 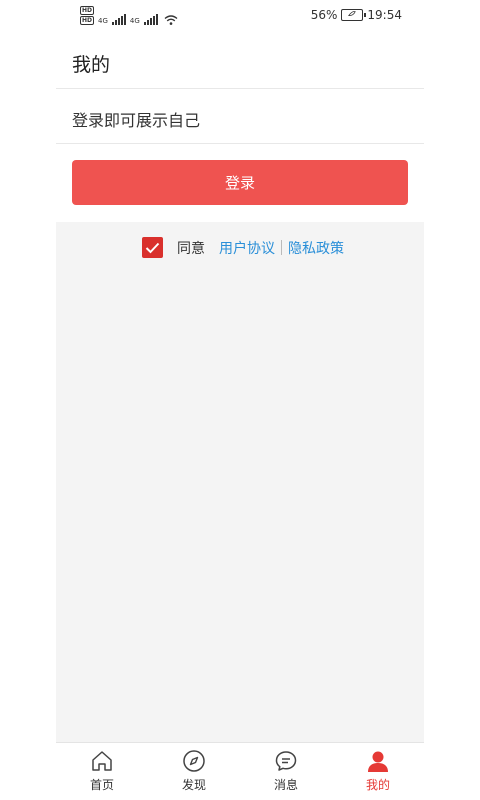 I want to click on agree-checkbox, so click(x=152, y=247).